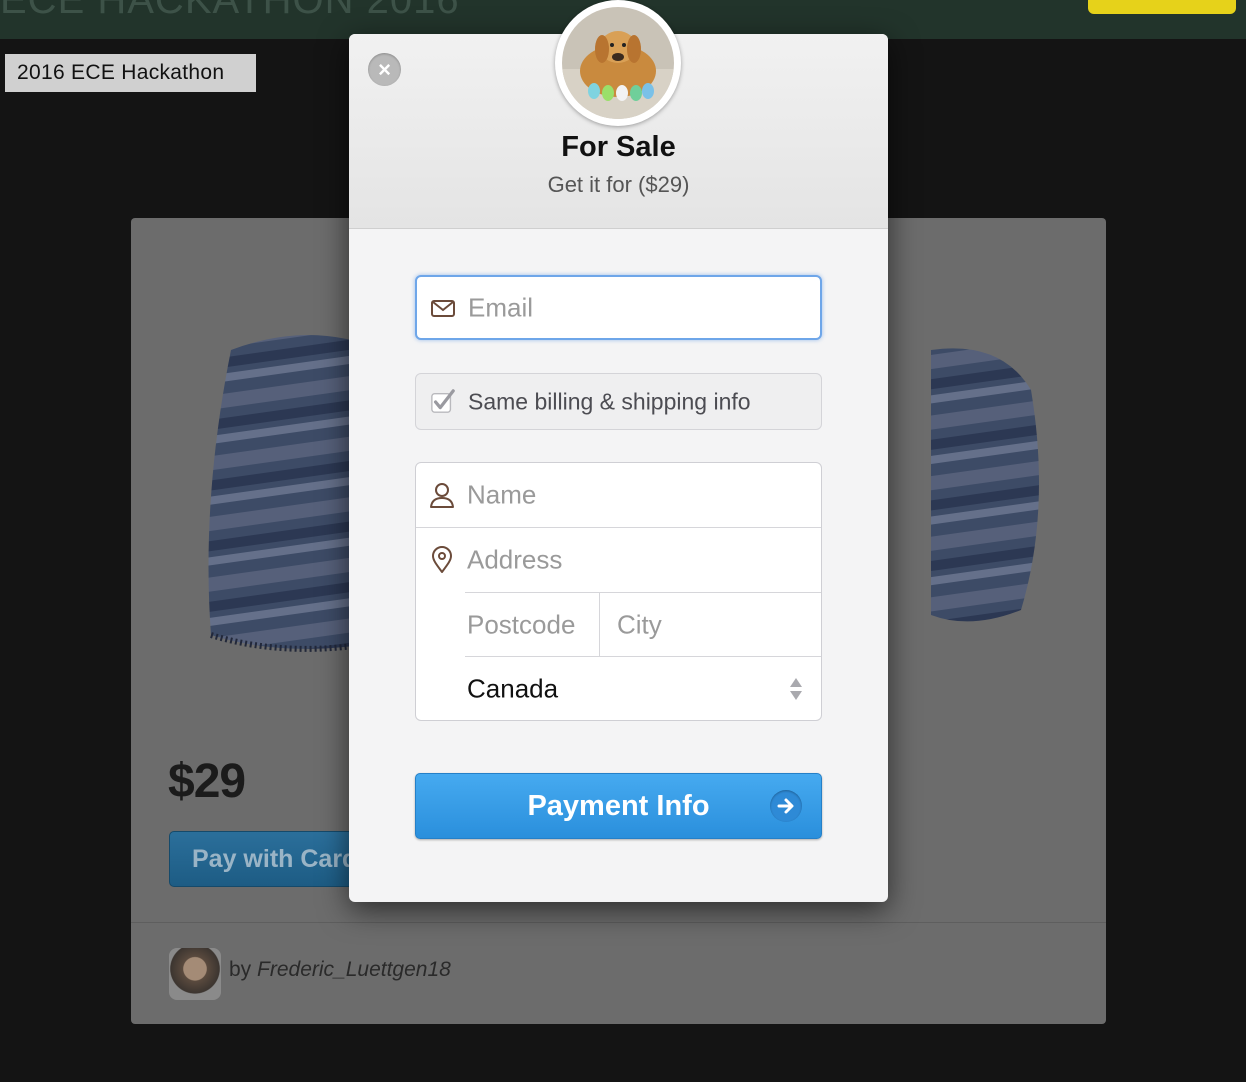  Describe the element at coordinates (618, 688) in the screenshot. I see `country-select: Canada` at that location.